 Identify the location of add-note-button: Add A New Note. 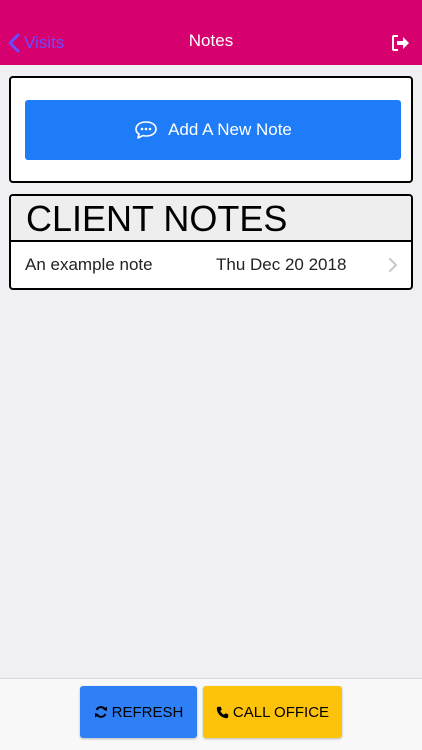
(213, 130).